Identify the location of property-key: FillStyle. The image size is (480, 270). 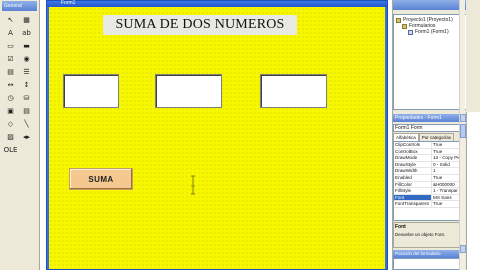
(413, 191).